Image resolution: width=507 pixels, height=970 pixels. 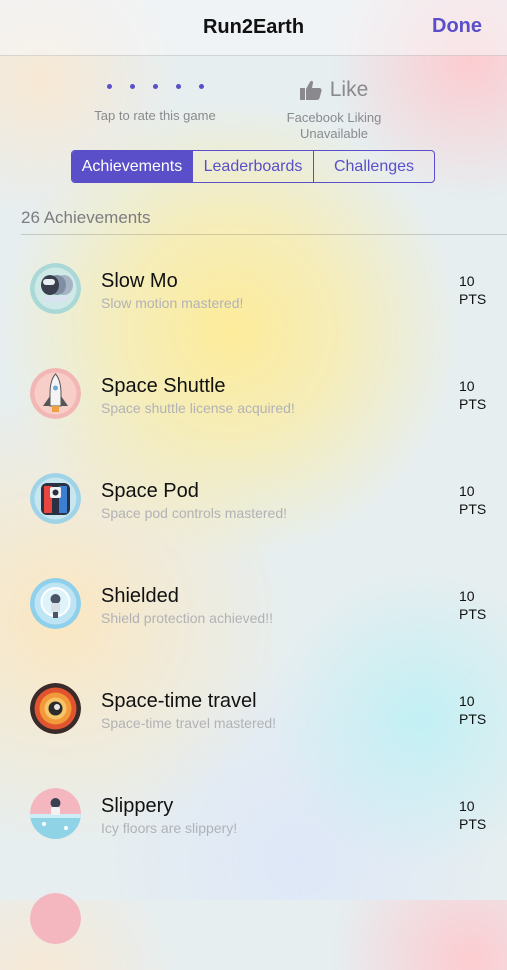 I want to click on achievement-description: Shield protection achieved!!, so click(x=187, y=618).